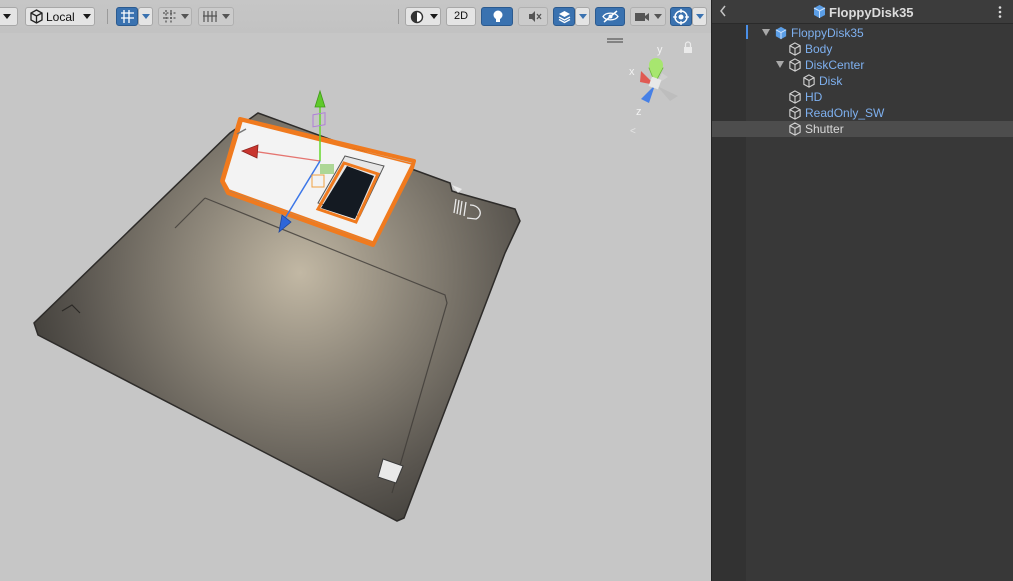  I want to click on increment-snap-button, so click(175, 16).